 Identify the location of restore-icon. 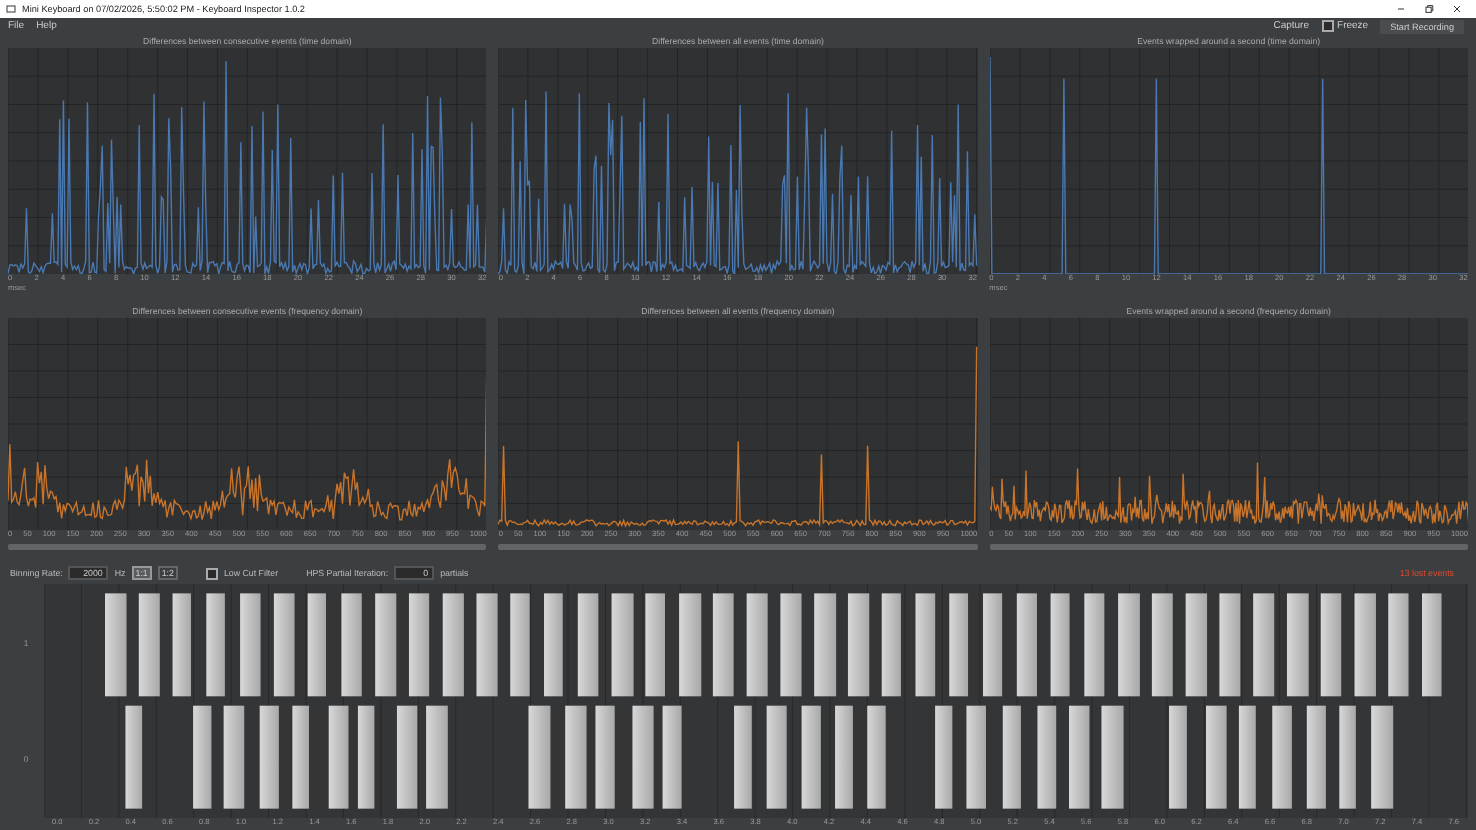
(1429, 9).